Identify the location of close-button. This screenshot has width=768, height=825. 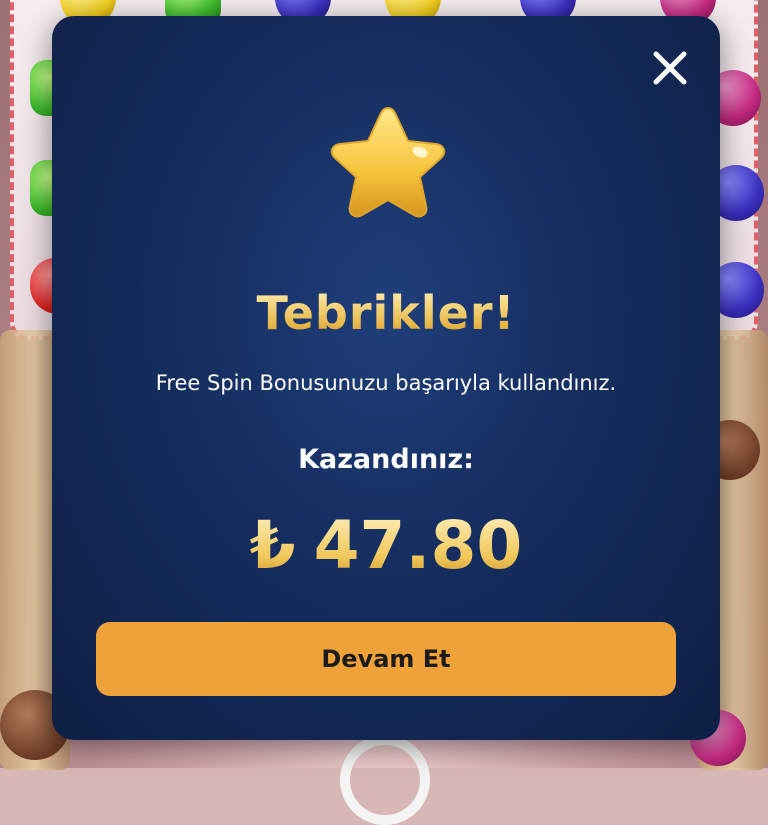
(670, 68).